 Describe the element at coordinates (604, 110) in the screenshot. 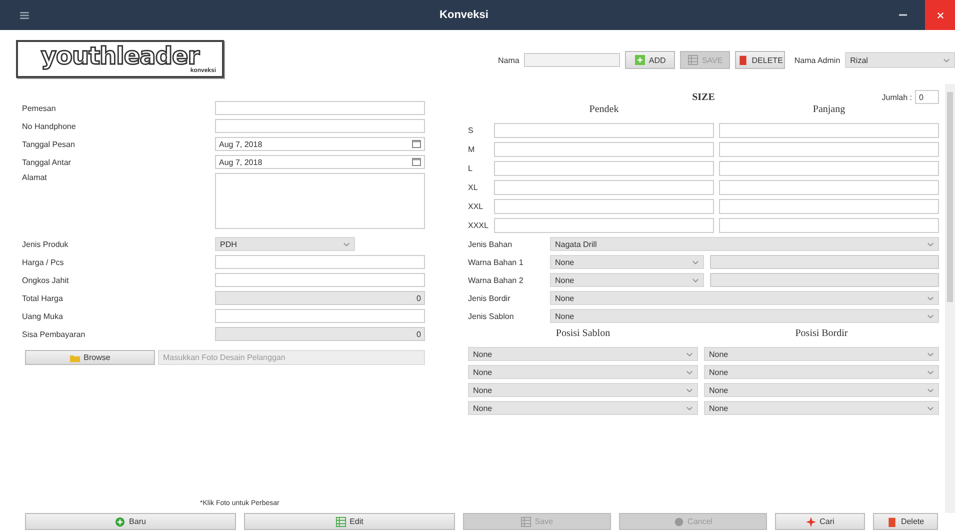

I see `column-header: Pendek` at that location.